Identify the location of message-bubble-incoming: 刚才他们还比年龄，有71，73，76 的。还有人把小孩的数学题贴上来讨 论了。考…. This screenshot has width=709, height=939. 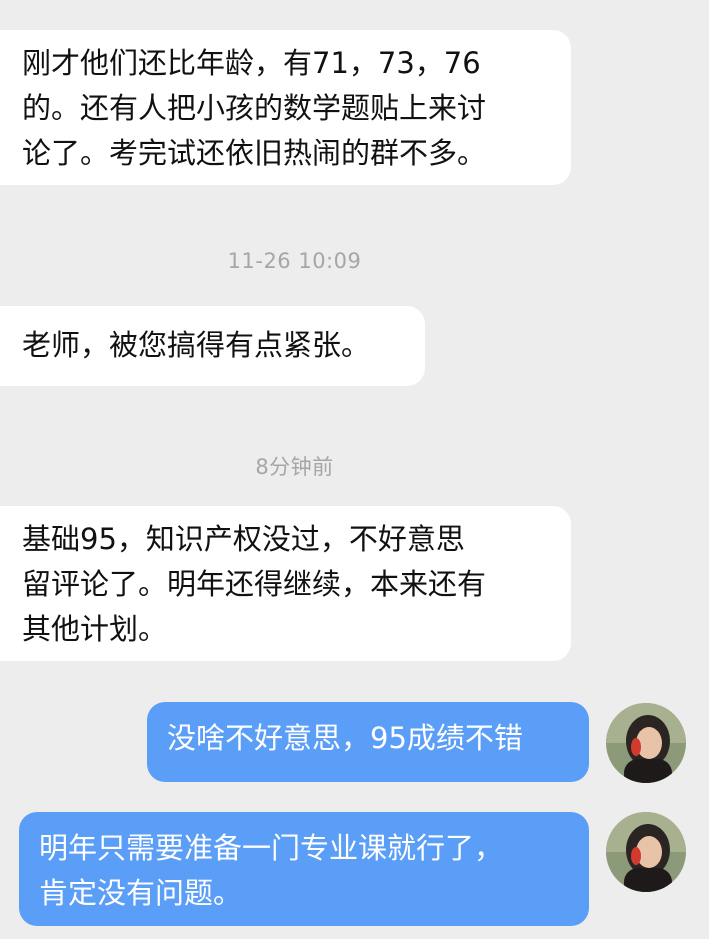
(285, 107).